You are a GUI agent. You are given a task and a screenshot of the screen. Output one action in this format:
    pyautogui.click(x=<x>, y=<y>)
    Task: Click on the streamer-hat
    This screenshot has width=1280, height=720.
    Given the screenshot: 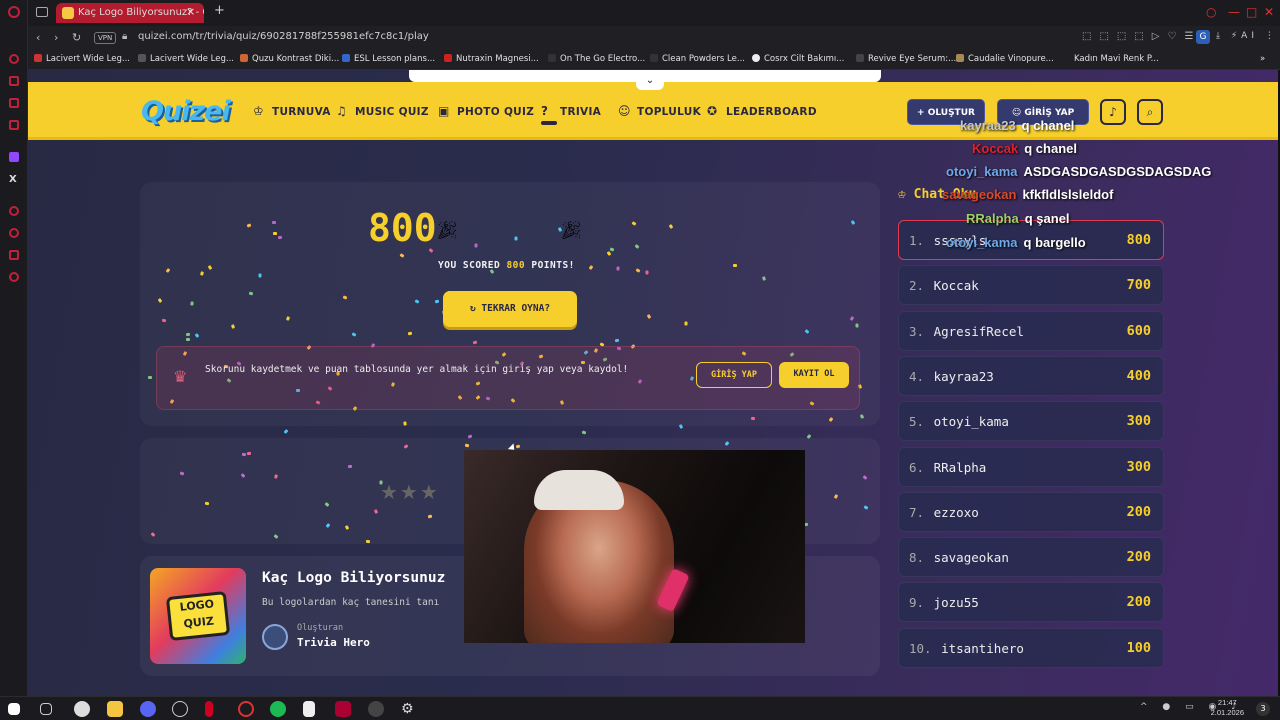 What is the action you would take?
    pyautogui.click(x=579, y=490)
    